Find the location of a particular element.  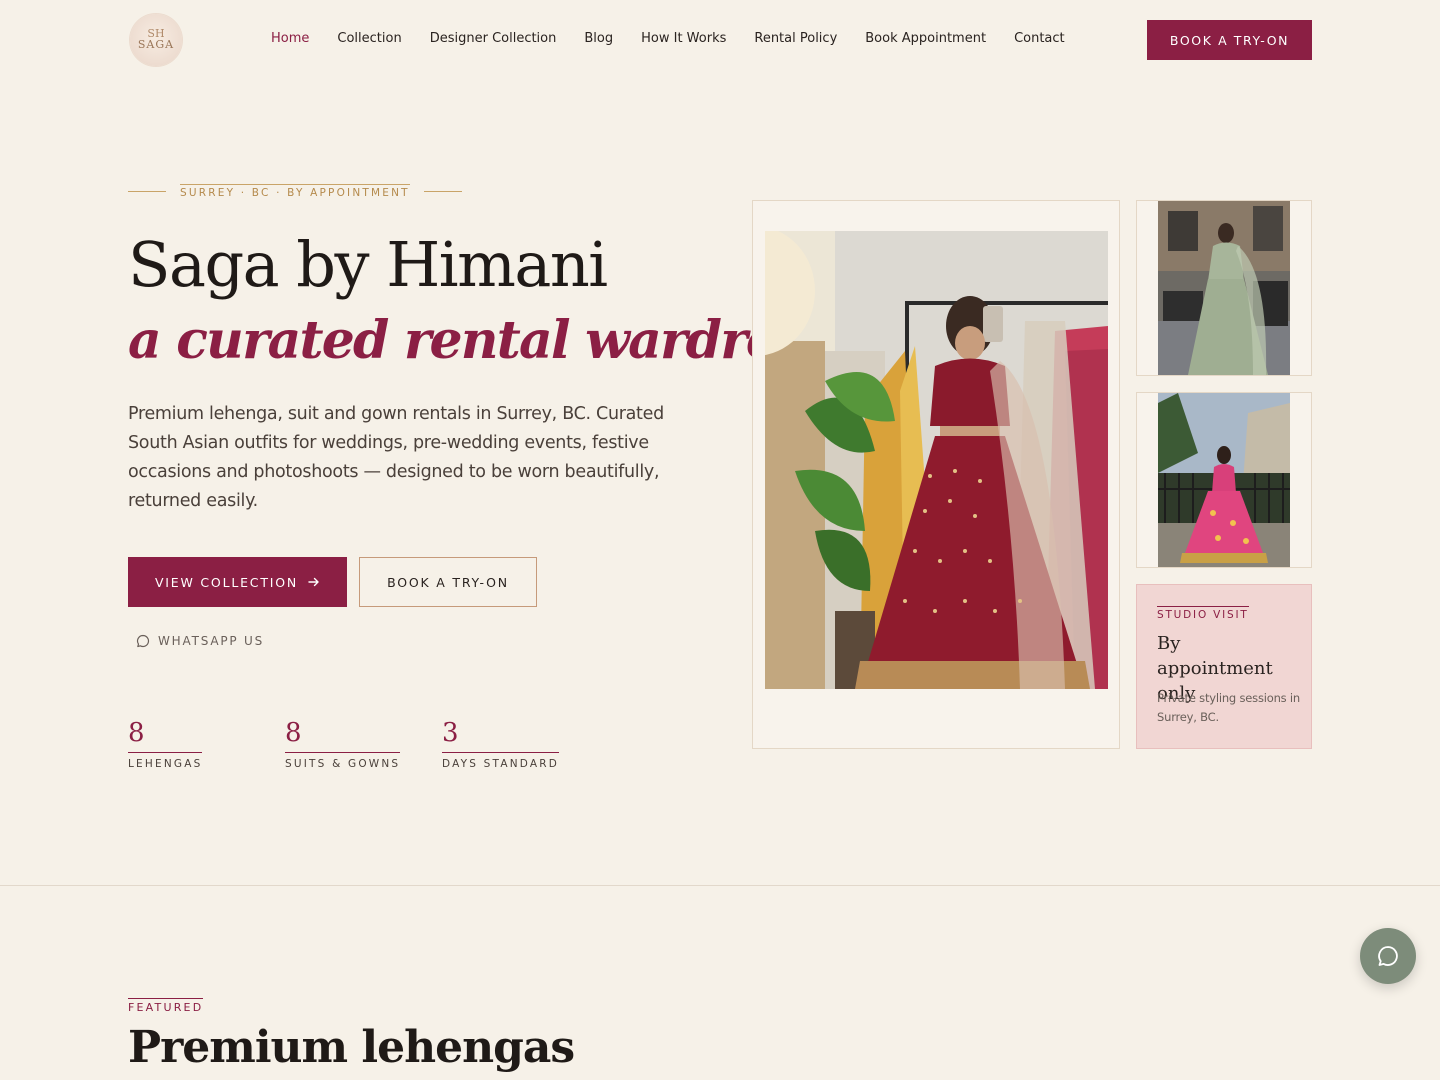

whatsapp-link: WHATSAPP US is located at coordinates (200, 641).